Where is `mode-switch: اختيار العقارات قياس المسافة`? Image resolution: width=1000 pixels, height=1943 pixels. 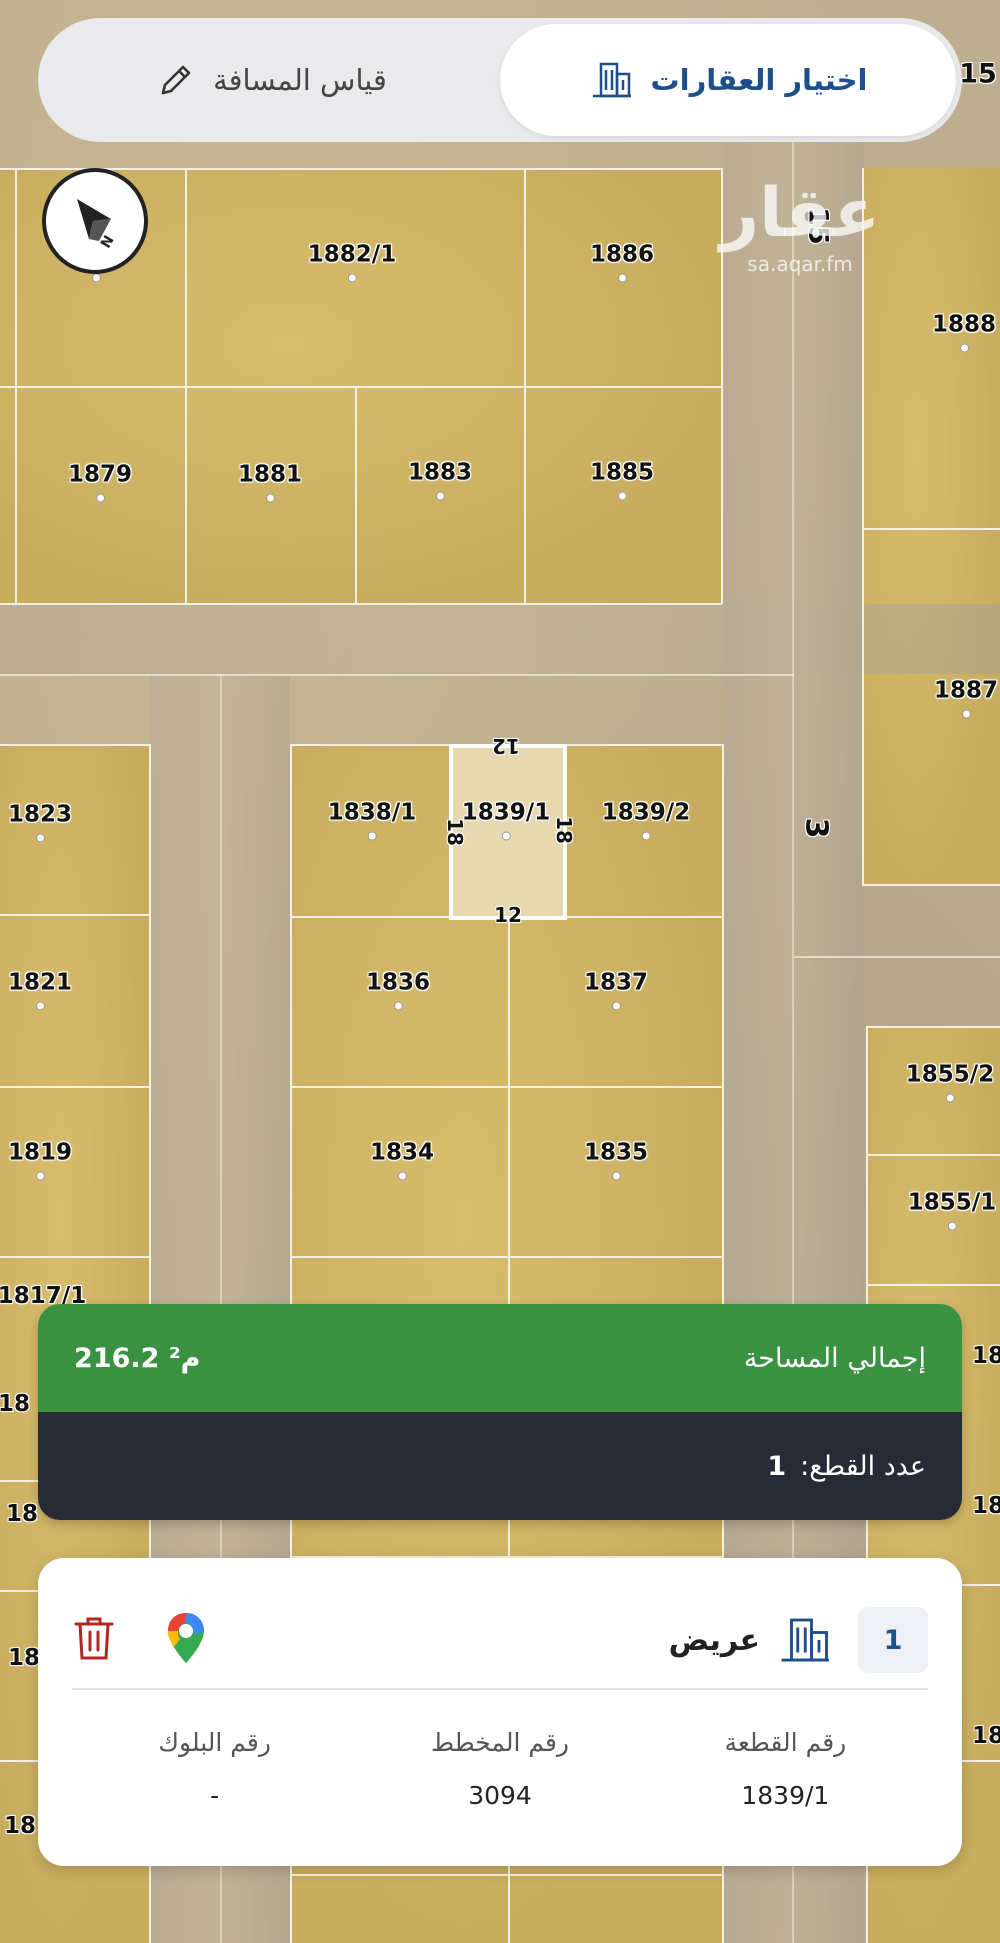
mode-switch: اختيار العقارات قياس المسافة is located at coordinates (500, 80).